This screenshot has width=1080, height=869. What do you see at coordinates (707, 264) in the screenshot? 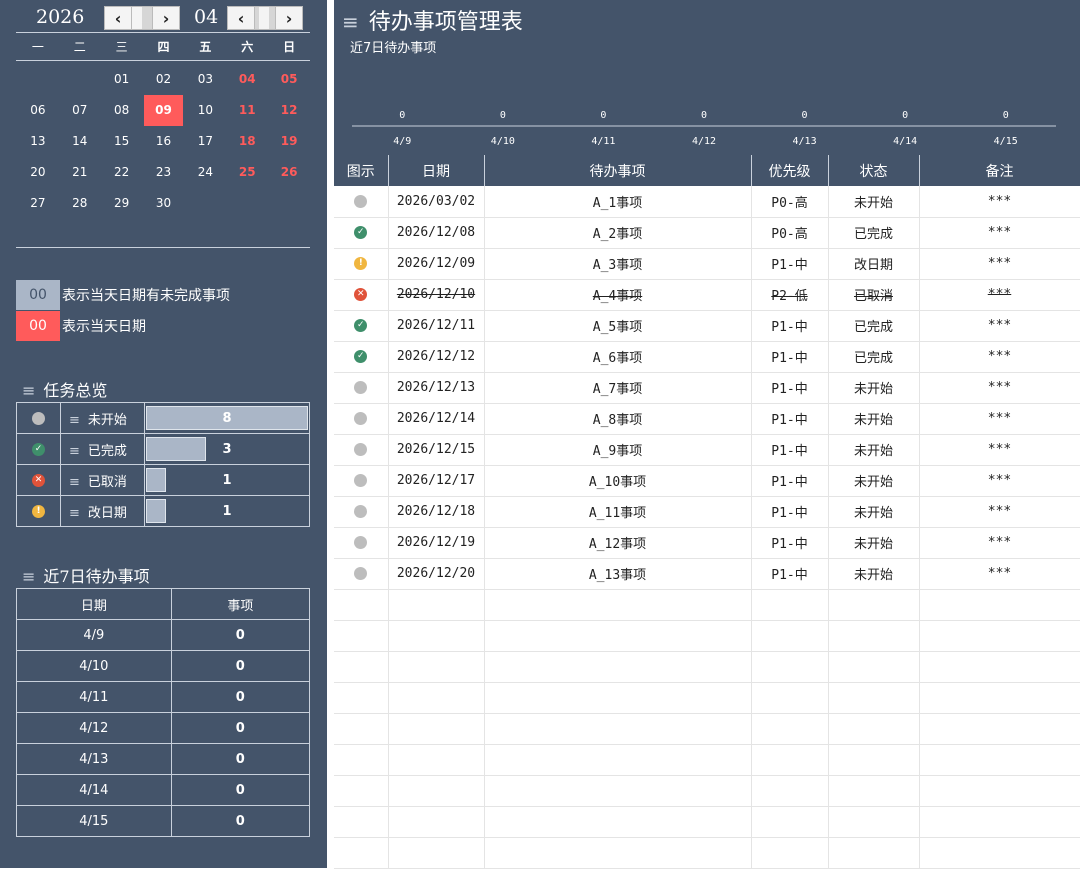
I see `table-row: ! 2026/12/09 A_3事项 P1-中 改日期 ***` at bounding box center [707, 264].